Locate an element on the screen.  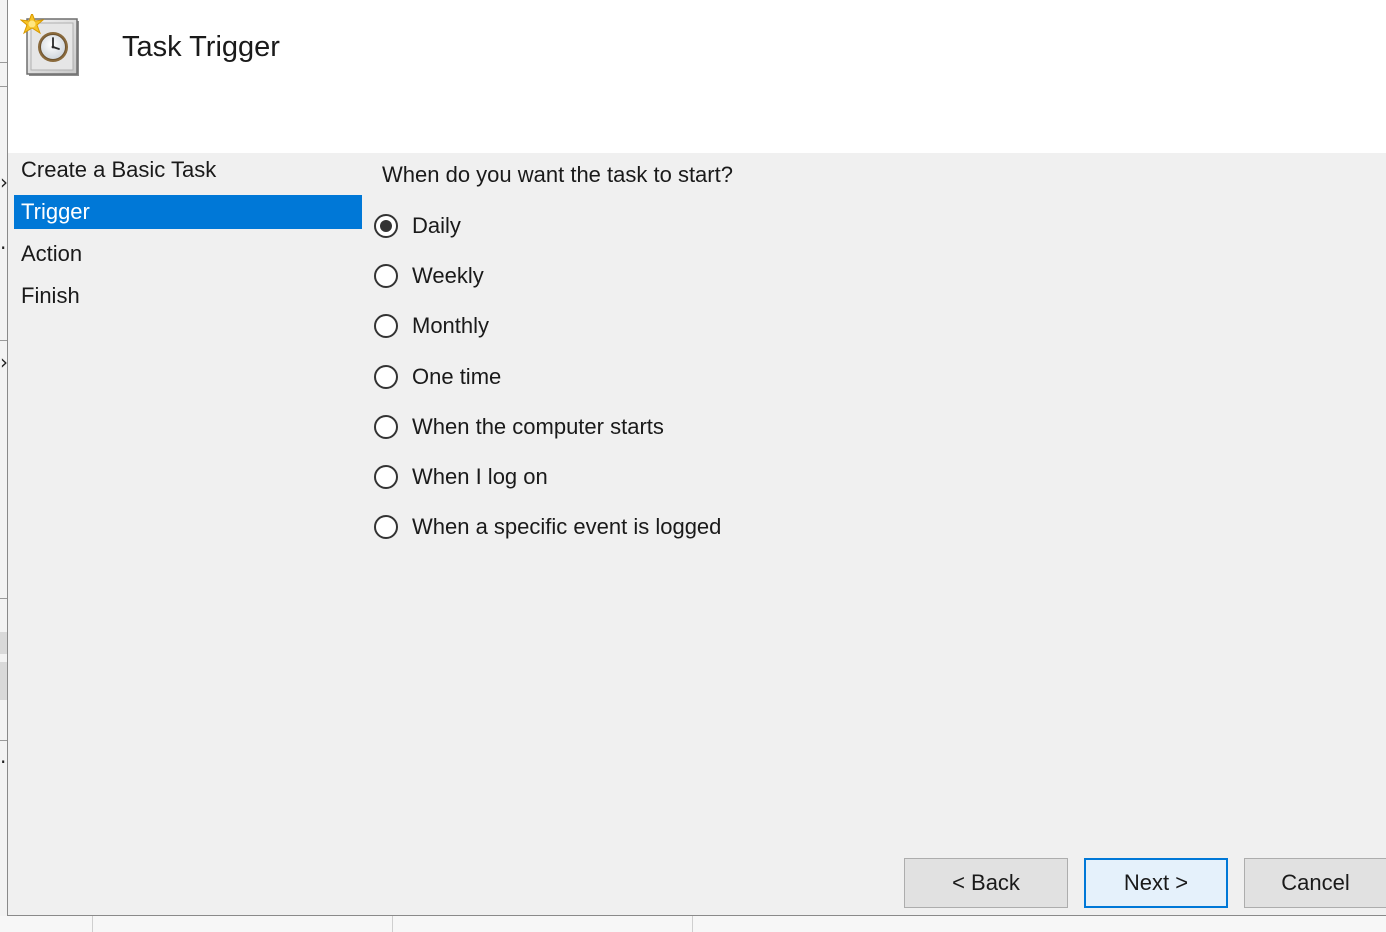
back-button: < Back is located at coordinates (986, 883).